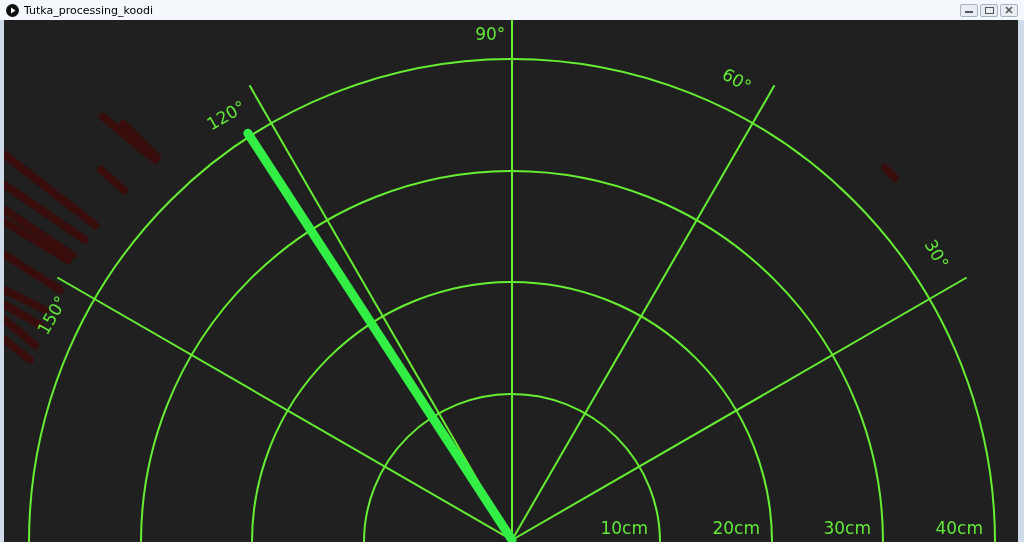 Image resolution: width=1024 pixels, height=542 pixels. What do you see at coordinates (847, 528) in the screenshot?
I see `distance-label: 30cm` at bounding box center [847, 528].